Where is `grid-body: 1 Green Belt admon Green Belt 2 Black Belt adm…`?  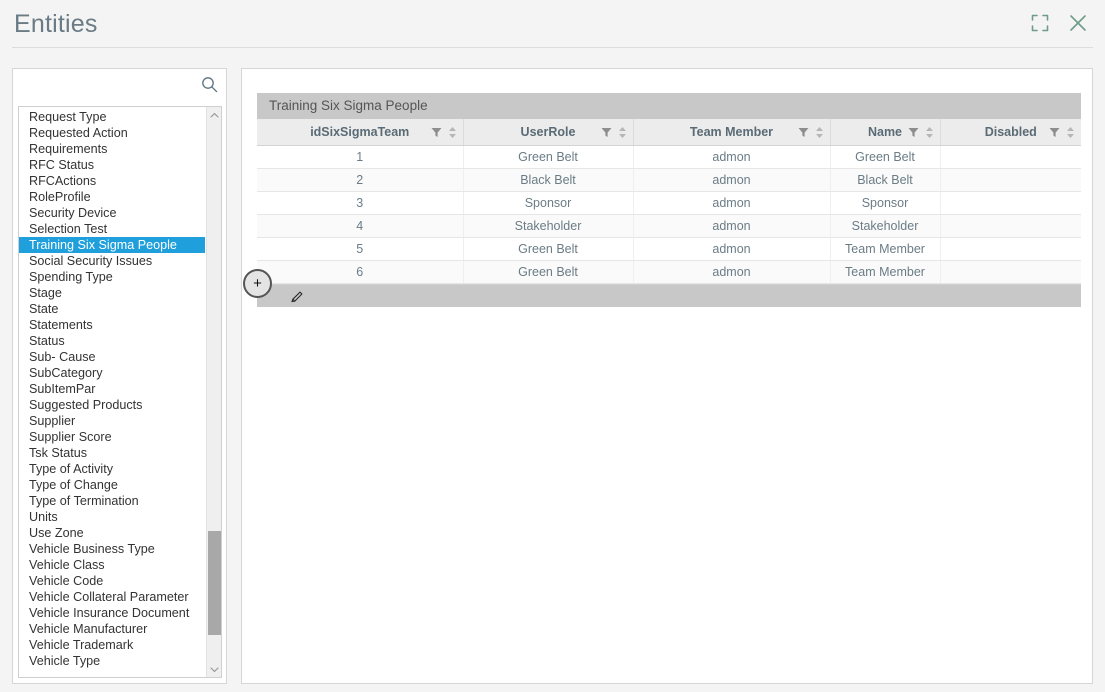 grid-body: 1 Green Belt admon Green Belt 2 Black Belt adm… is located at coordinates (669, 214).